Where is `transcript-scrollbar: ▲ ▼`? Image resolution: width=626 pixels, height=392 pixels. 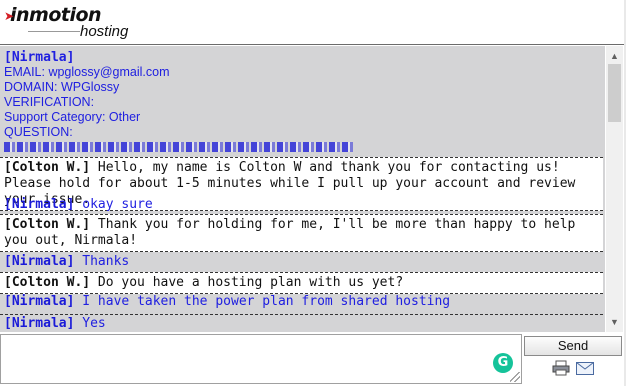 transcript-scrollbar: ▲ ▼ is located at coordinates (614, 189).